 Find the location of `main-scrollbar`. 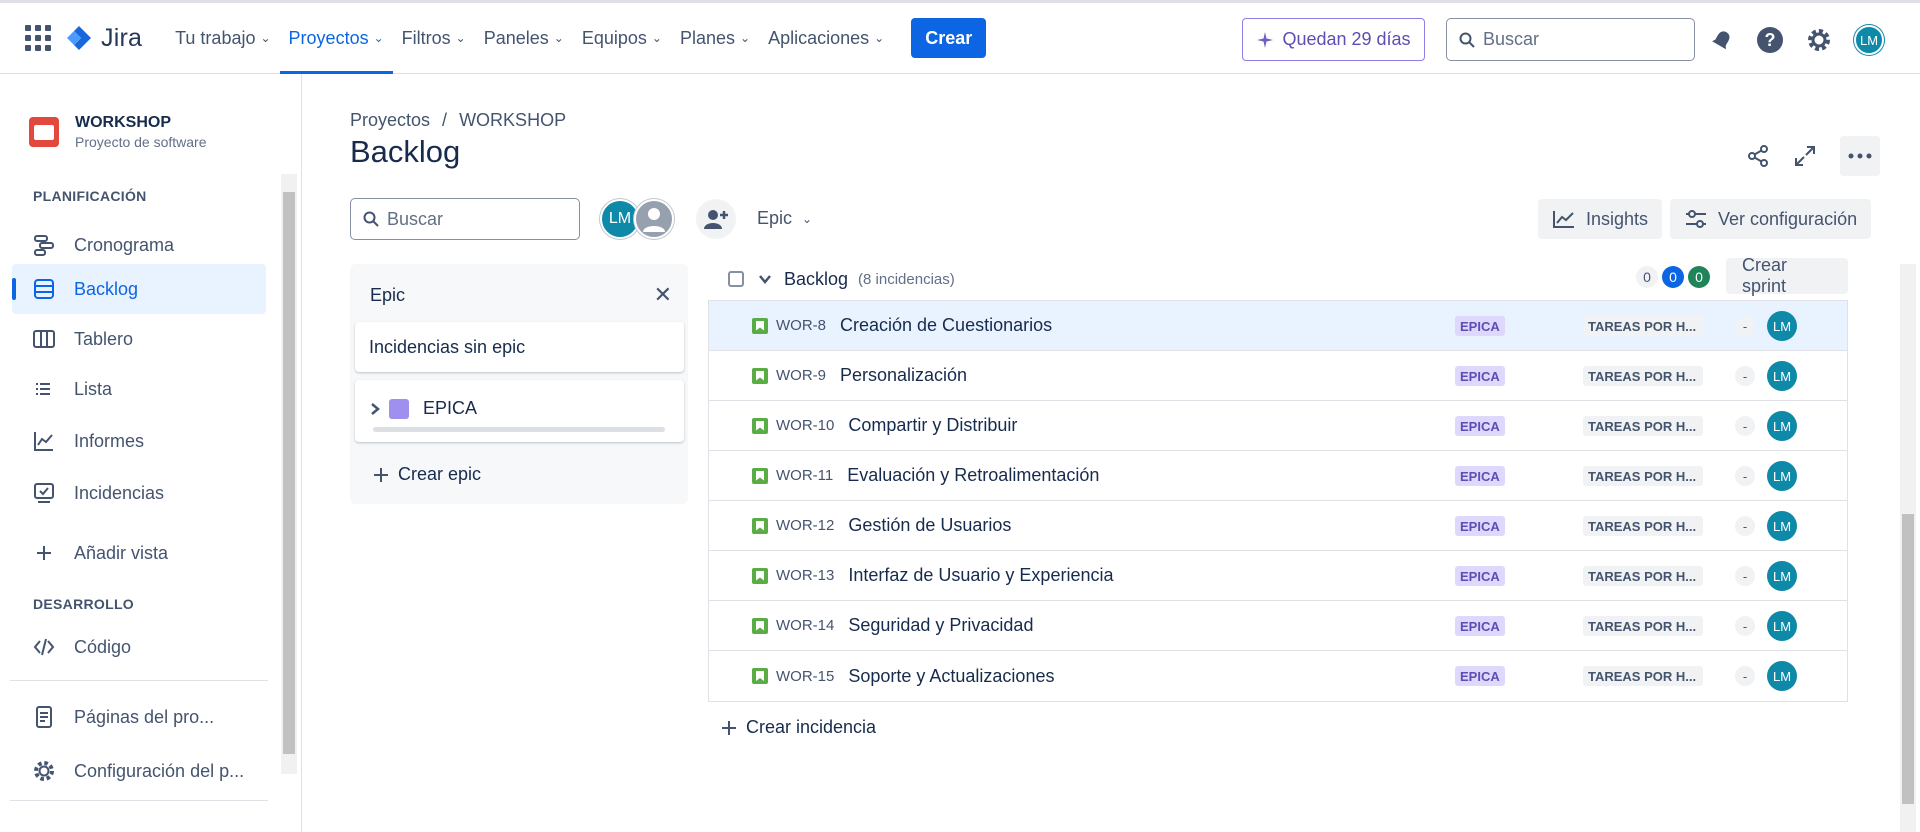

main-scrollbar is located at coordinates (1908, 548).